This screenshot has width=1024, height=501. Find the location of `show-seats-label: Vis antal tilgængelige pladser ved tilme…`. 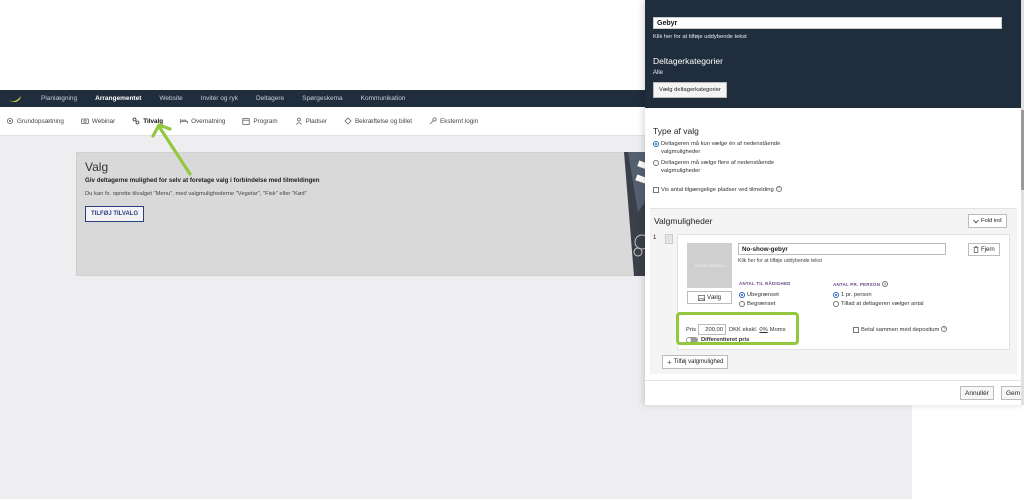

show-seats-label: Vis antal tilgængelige pladser ved tilme… is located at coordinates (717, 190).